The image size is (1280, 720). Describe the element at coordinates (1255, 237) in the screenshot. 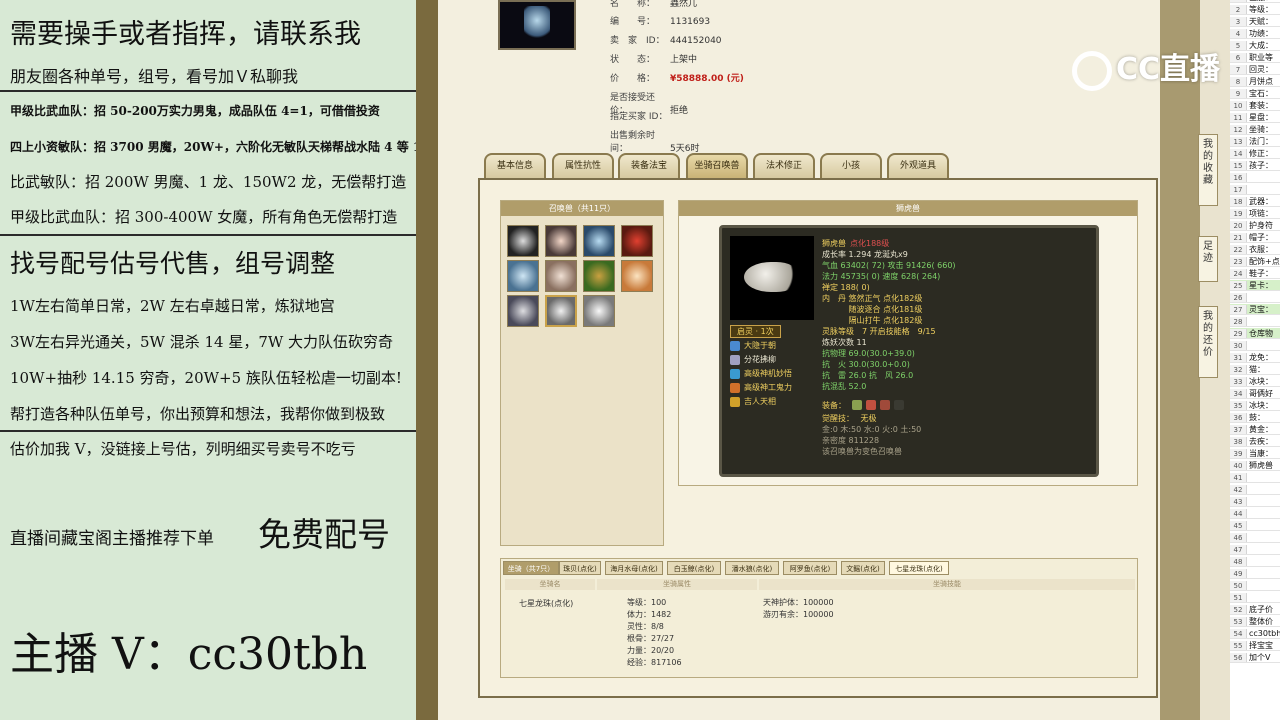

I see `sheet-row: 21 帽子：` at that location.